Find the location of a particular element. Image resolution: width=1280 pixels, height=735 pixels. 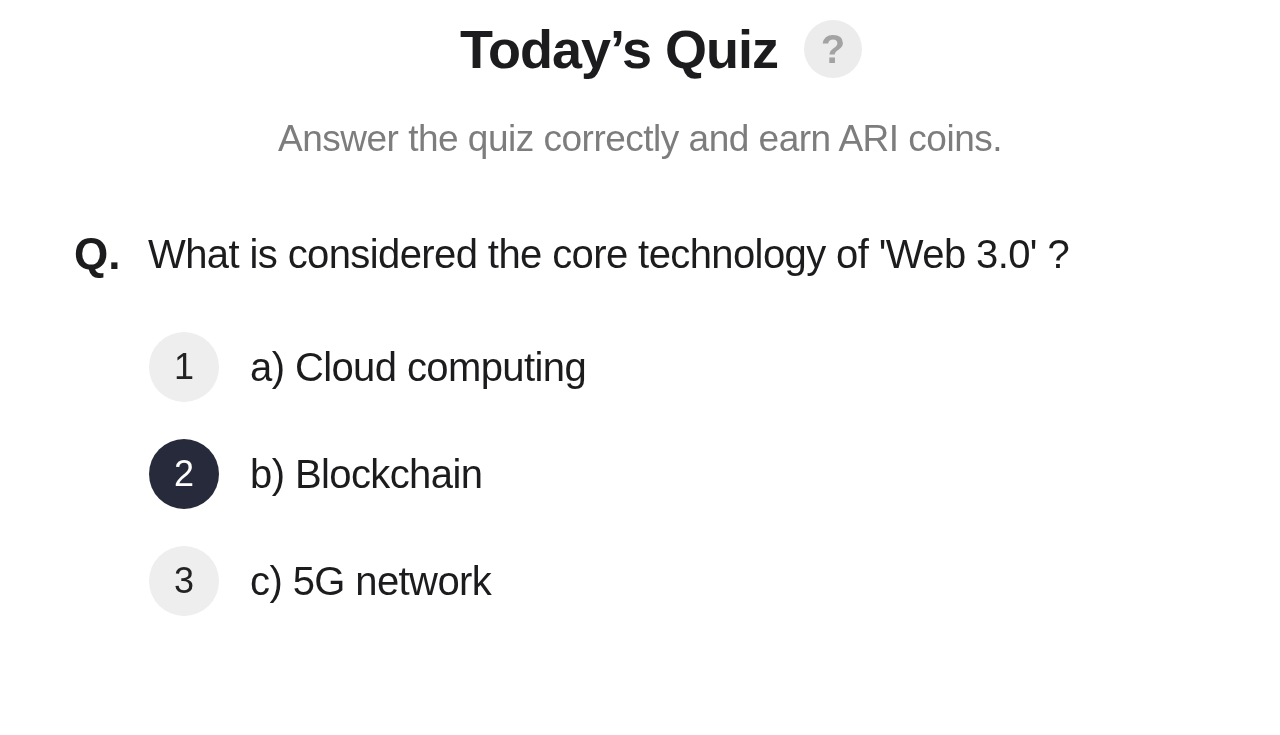

option-number-button: 3 is located at coordinates (184, 581).